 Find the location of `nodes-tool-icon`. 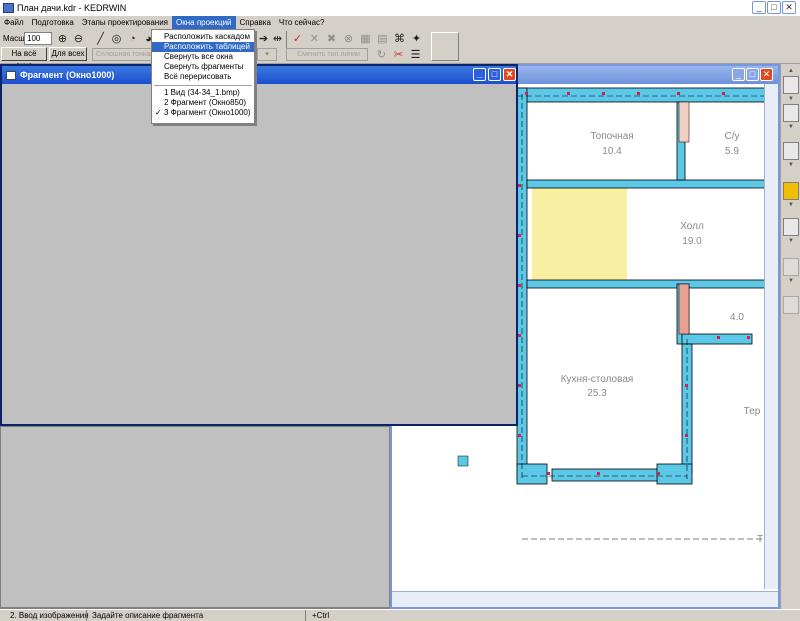

nodes-tool-icon is located at coordinates (791, 85).